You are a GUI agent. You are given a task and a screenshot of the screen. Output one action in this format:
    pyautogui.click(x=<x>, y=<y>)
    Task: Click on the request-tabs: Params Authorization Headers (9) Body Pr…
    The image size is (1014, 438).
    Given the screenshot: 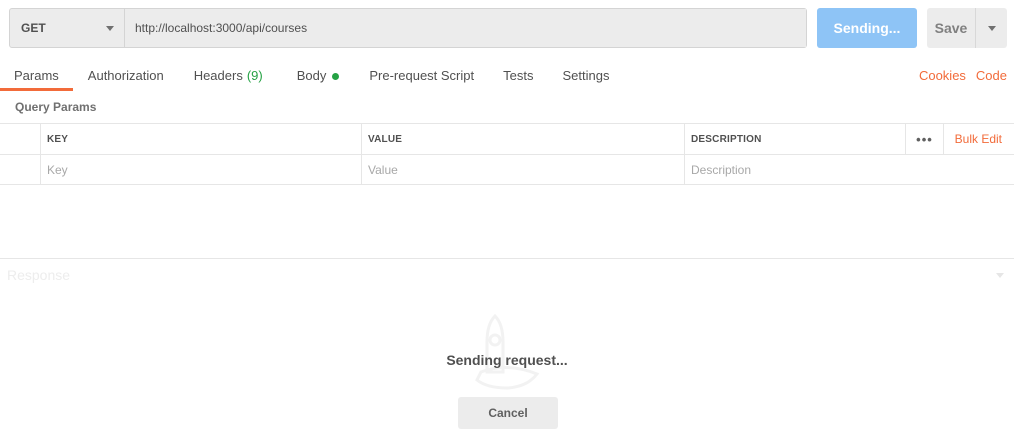 What is the action you would take?
    pyautogui.click(x=311, y=75)
    